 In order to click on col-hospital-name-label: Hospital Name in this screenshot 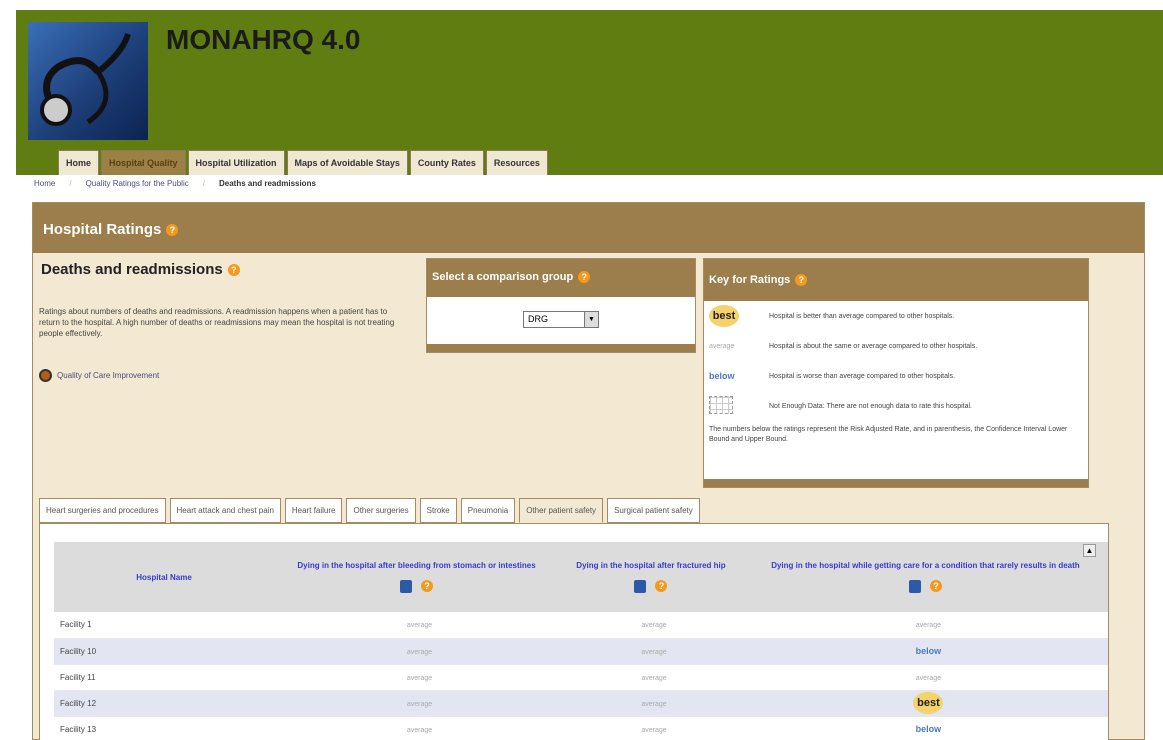, I will do `click(164, 577)`.